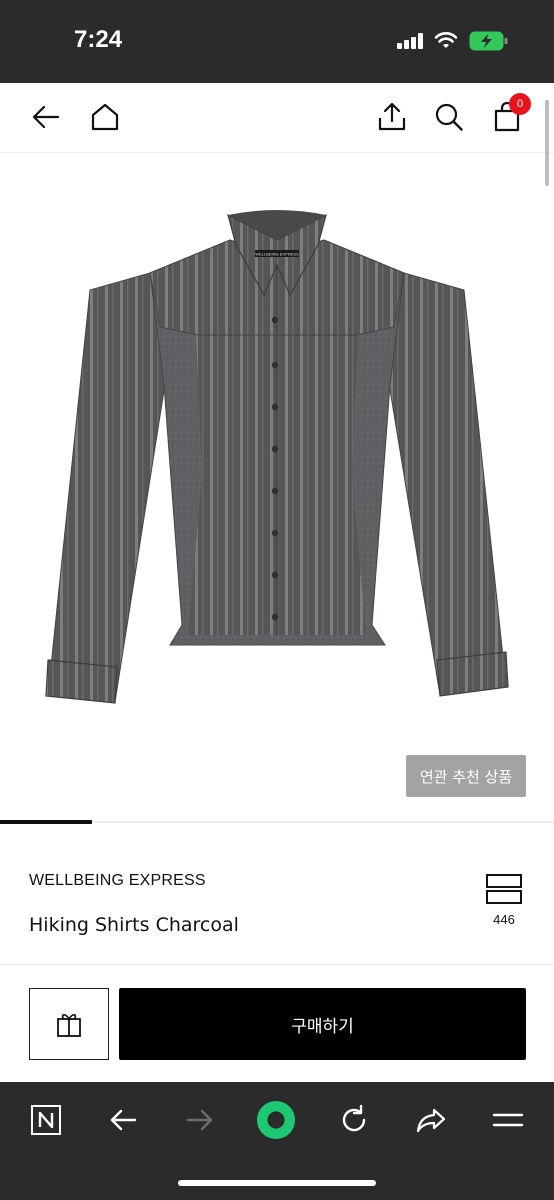 This screenshot has height=1200, width=554. Describe the element at coordinates (200, 1120) in the screenshot. I see `forward-icon` at that location.